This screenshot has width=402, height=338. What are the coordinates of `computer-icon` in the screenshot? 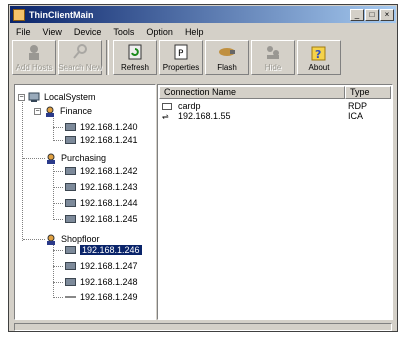 It's located at (34, 97).